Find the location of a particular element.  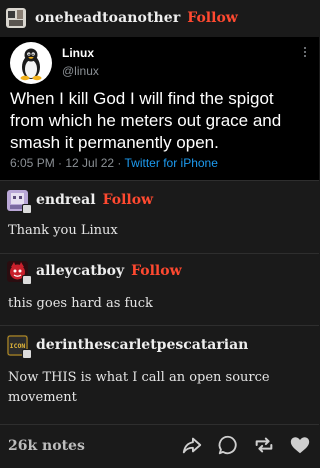

notes-count: 26k notes is located at coordinates (46, 446).